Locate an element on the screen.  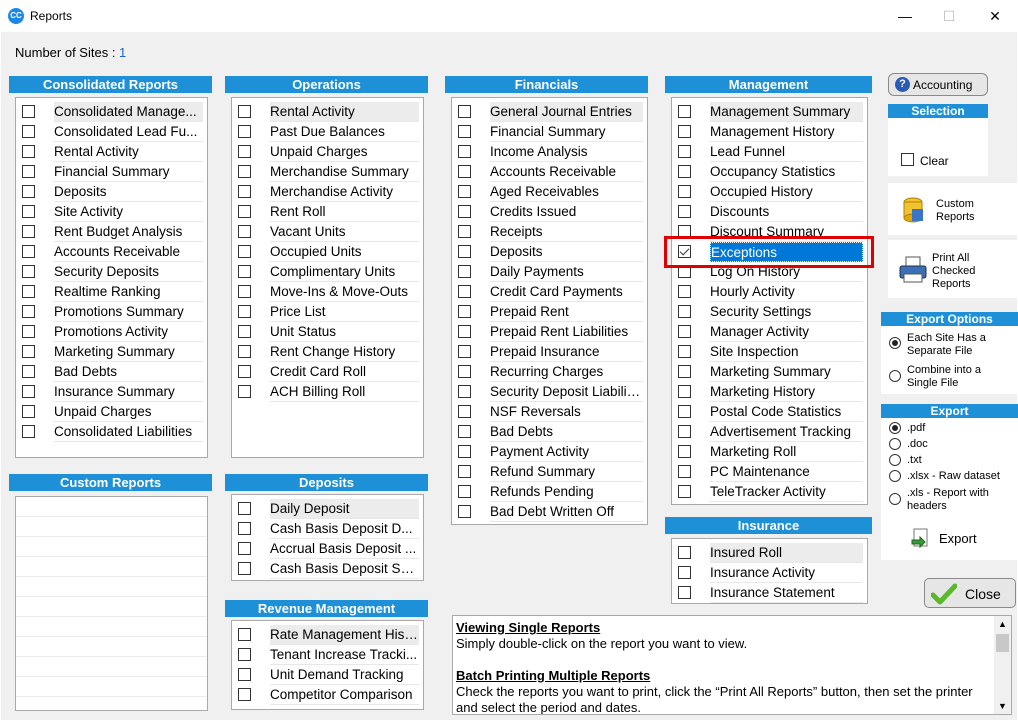
insurance-report-item: Insurance Activity is located at coordinates (769, 573).